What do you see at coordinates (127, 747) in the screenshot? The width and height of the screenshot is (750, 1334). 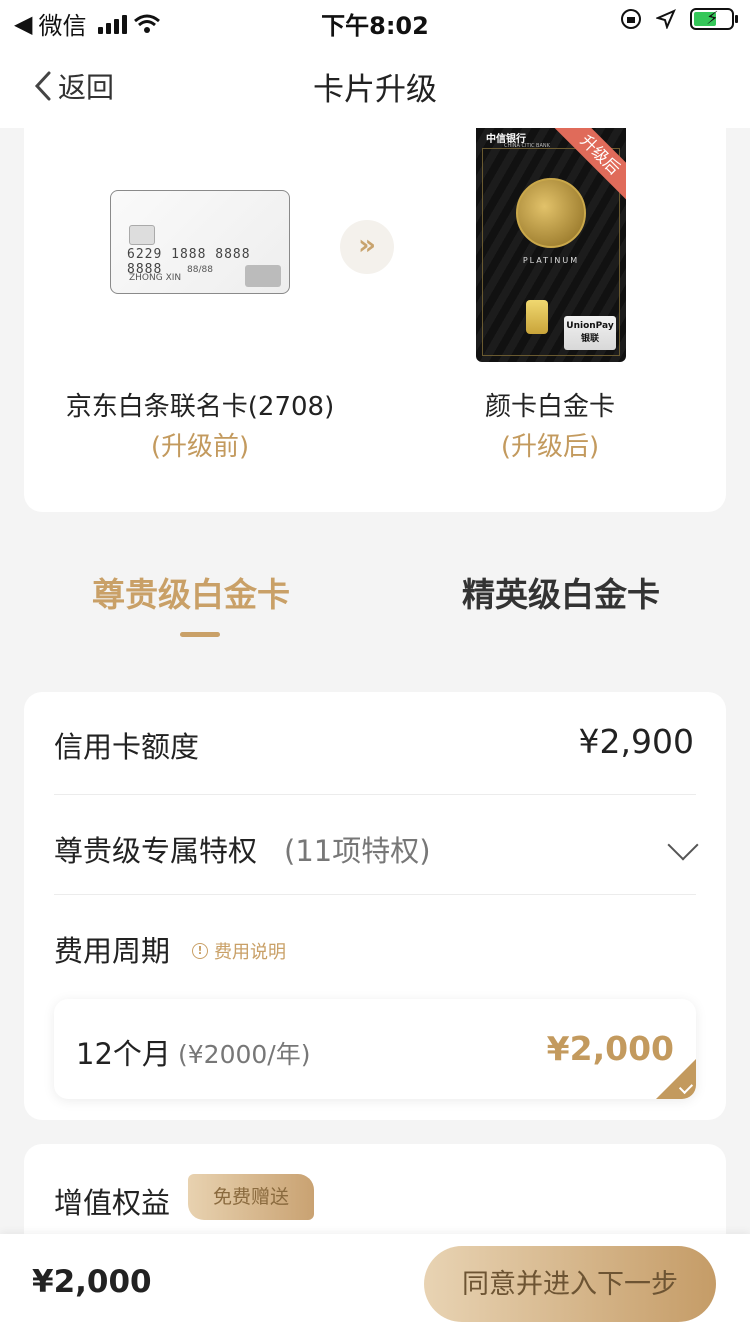 I see `credit-limit-label: 信用卡额度` at bounding box center [127, 747].